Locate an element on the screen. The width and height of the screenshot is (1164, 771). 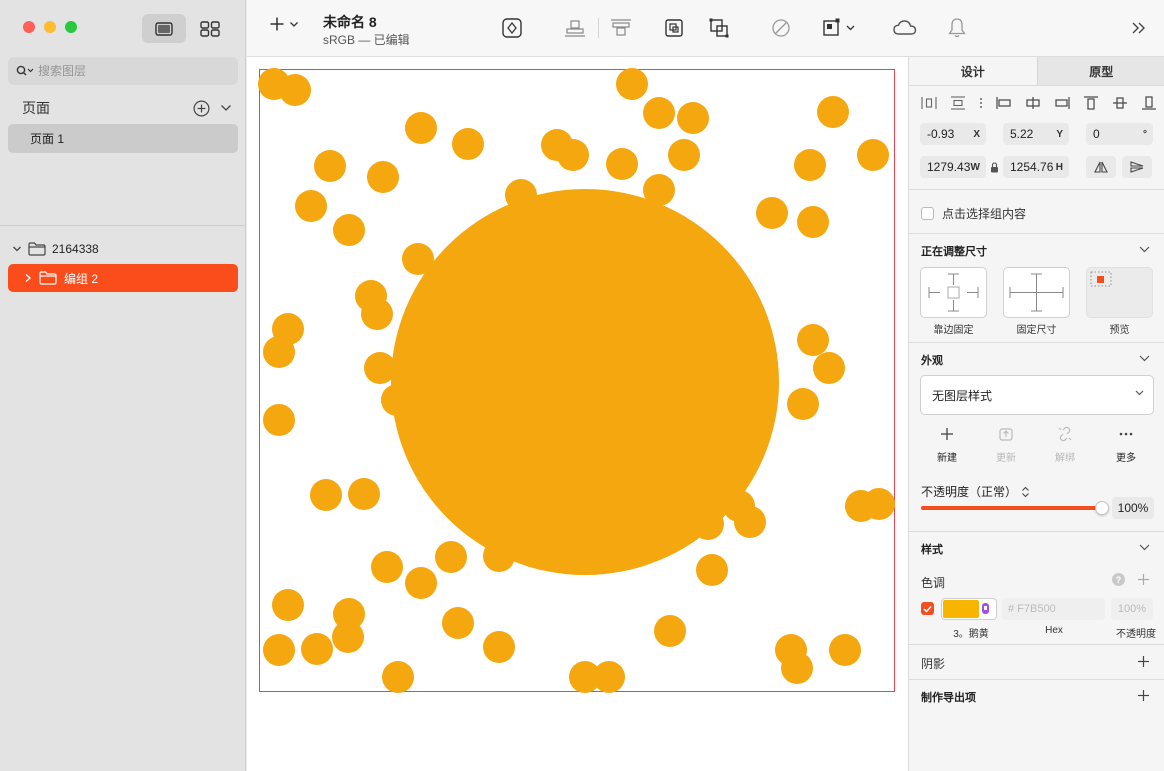
align-center-horizontal-icon is located at coordinates (1033, 103).